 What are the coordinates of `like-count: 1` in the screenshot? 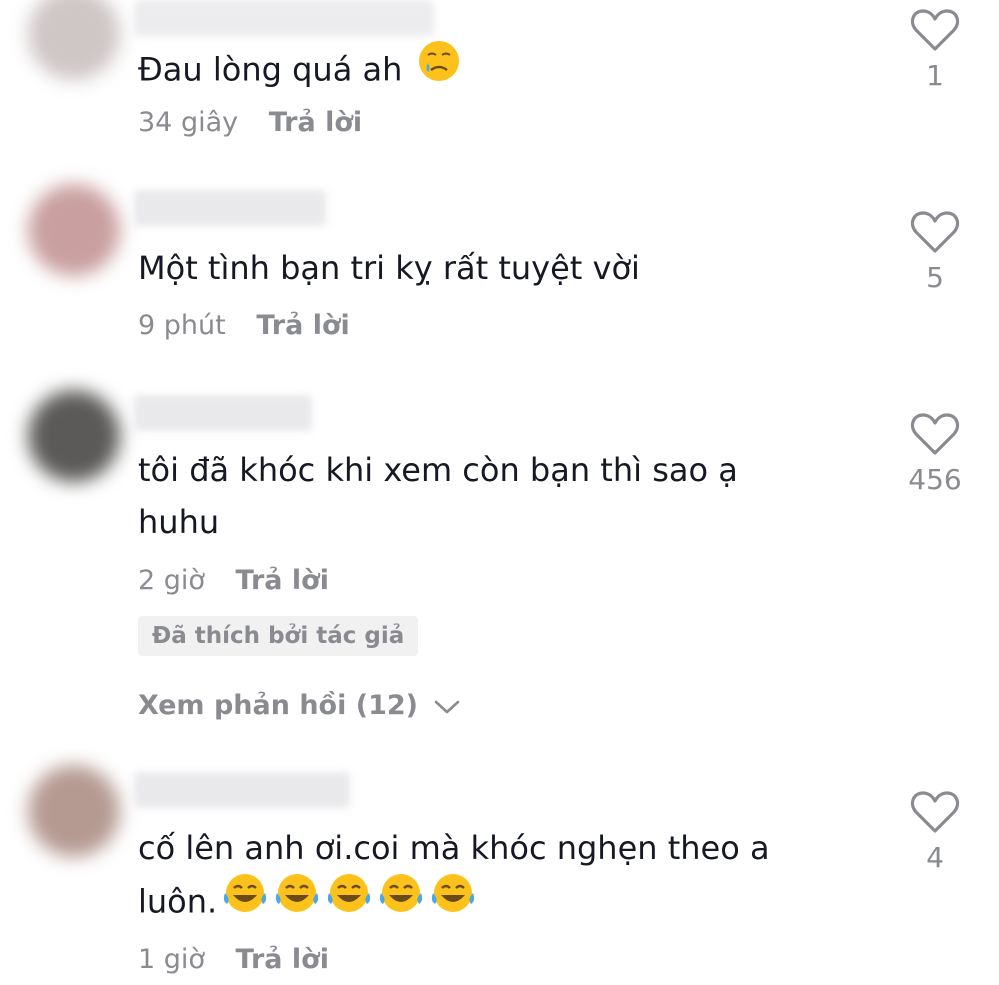 It's located at (935, 75).